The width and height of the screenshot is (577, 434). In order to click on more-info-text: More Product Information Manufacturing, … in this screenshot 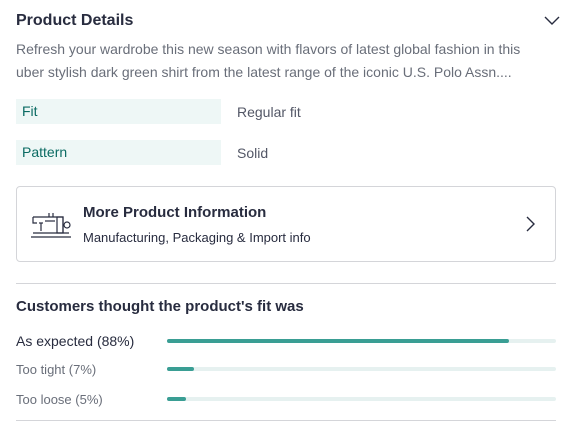, I will do `click(302, 224)`.